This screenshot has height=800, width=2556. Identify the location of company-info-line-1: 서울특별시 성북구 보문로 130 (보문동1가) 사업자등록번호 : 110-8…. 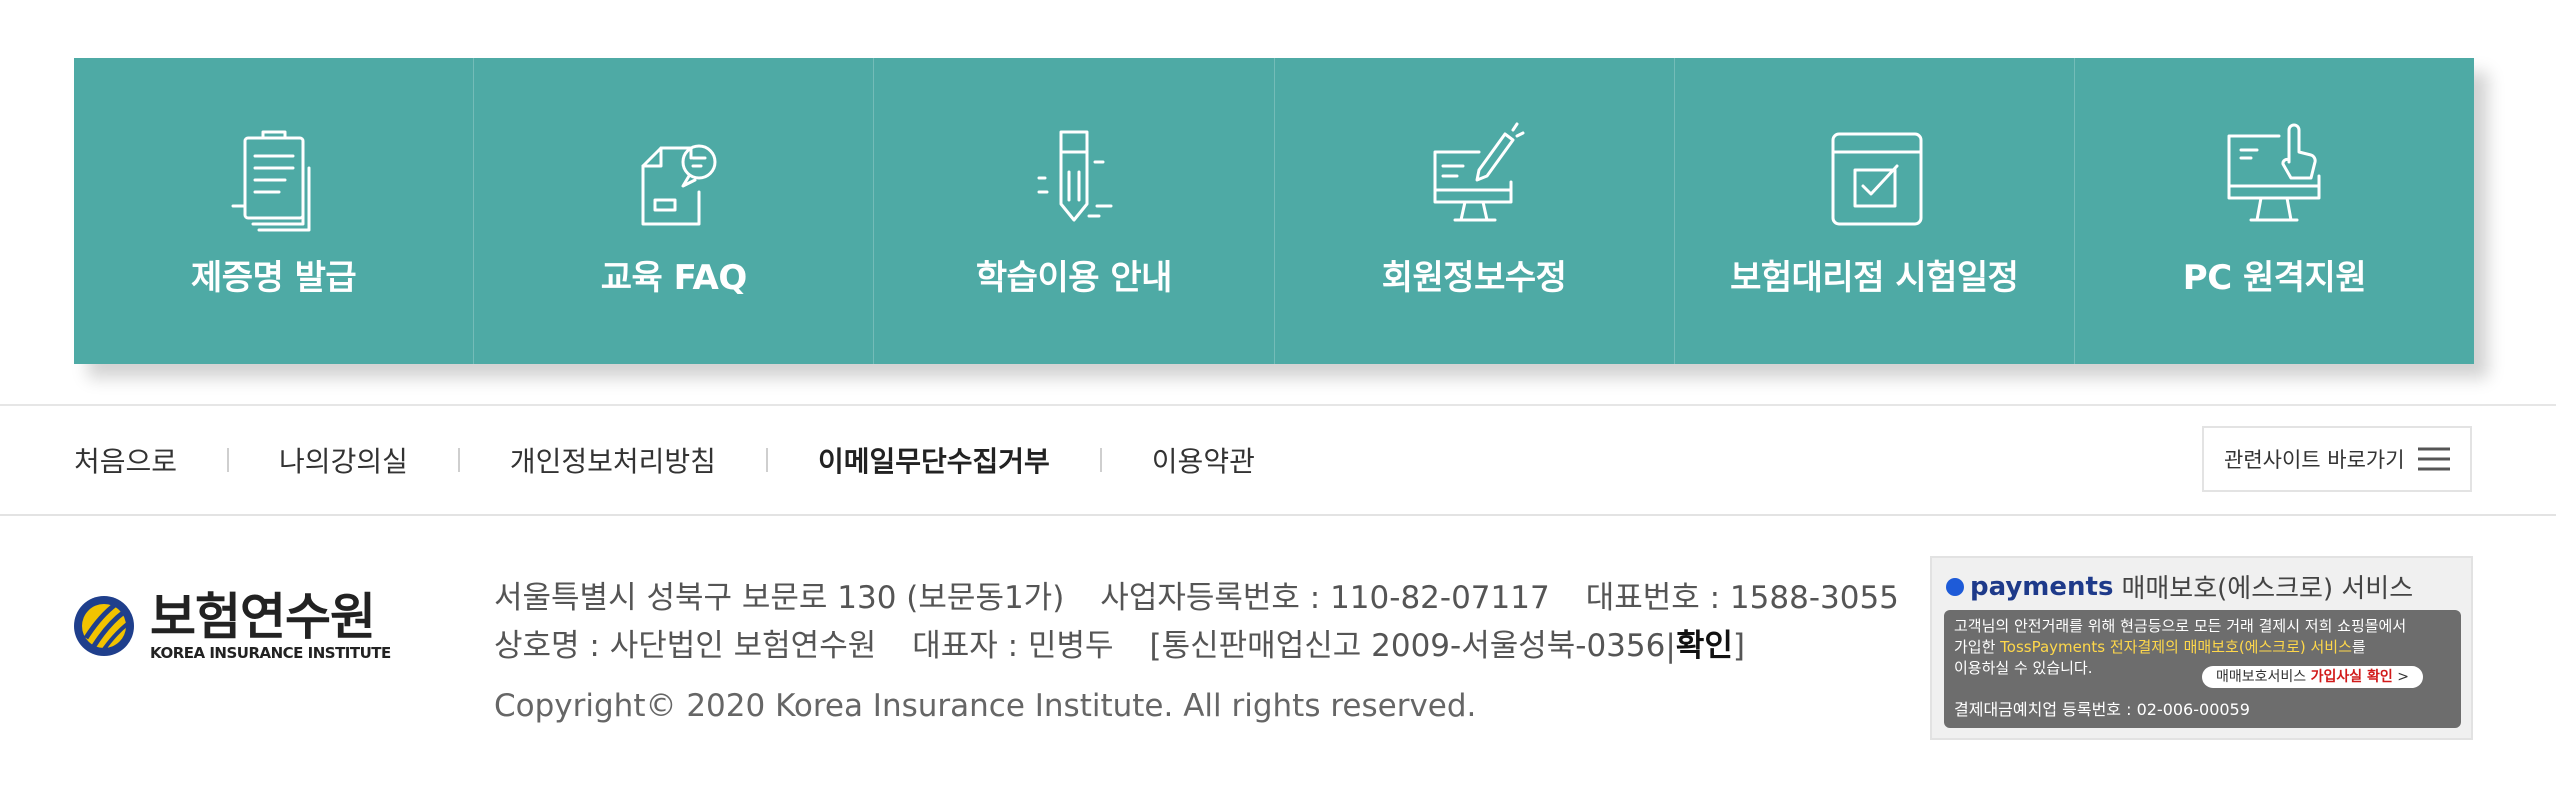
(1196, 598).